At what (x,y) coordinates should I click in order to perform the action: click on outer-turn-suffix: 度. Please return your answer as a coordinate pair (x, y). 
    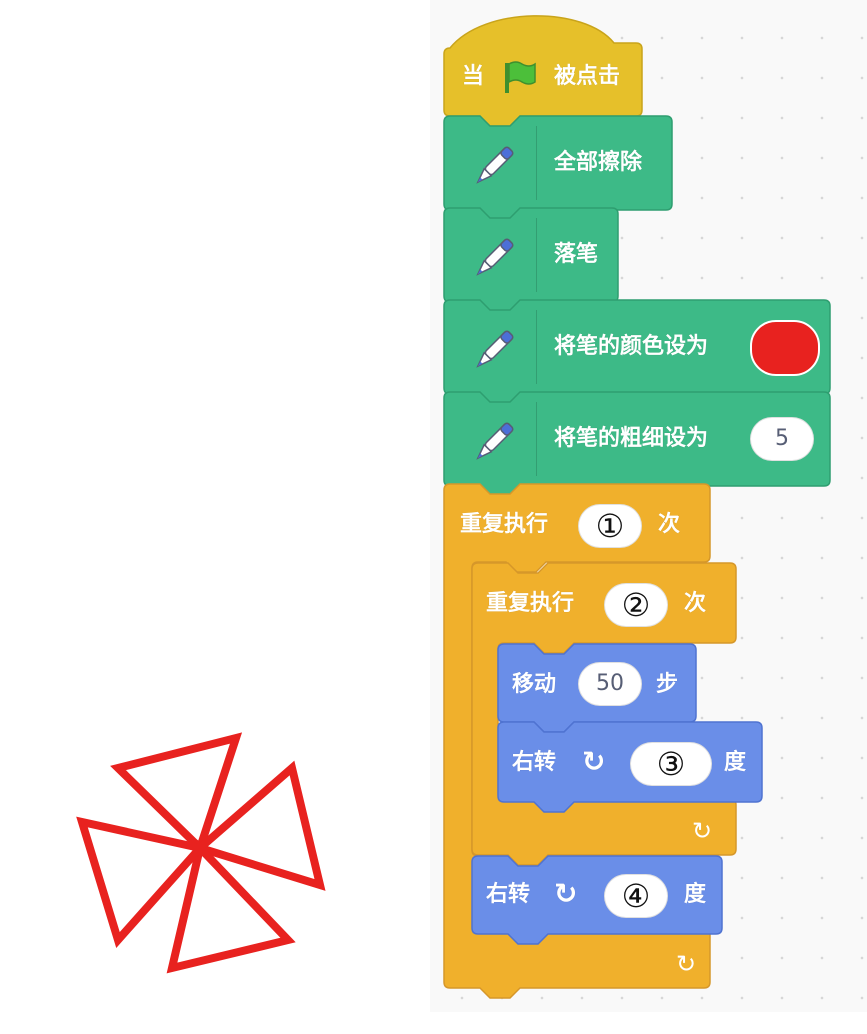
    Looking at the image, I should click on (695, 894).